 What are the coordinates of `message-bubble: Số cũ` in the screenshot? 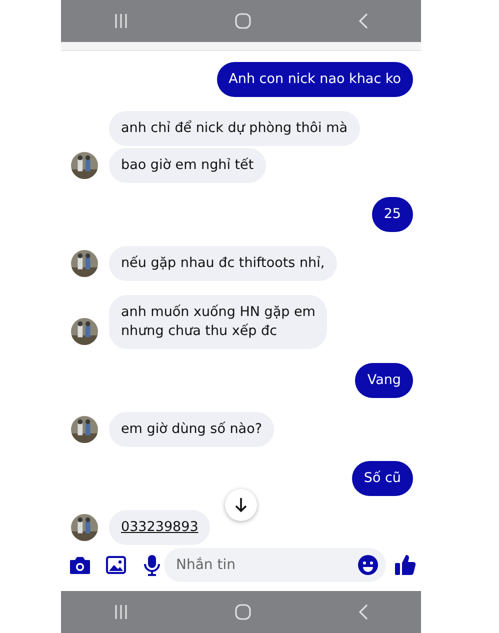 It's located at (382, 478).